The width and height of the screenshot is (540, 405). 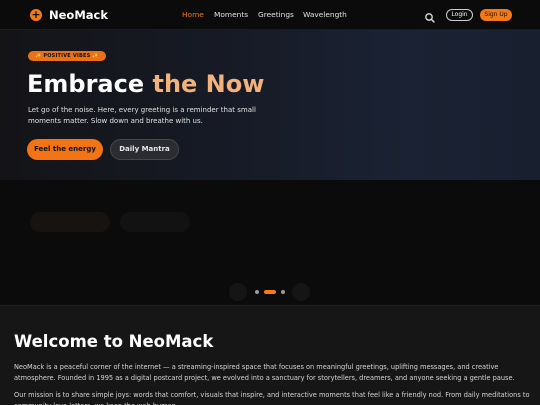 I want to click on brand-logo: + NeoMack, so click(x=69, y=15).